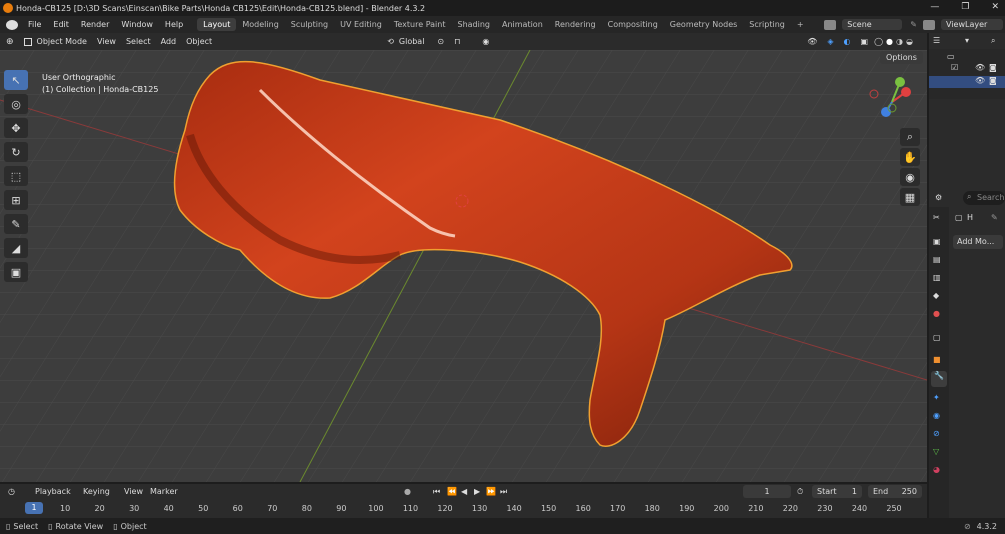  Describe the element at coordinates (16, 80) in the screenshot. I see `select-box-tool-button: ↖` at that location.